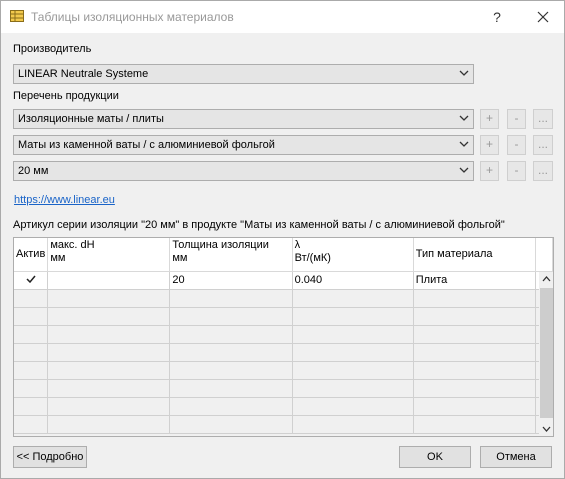 This screenshot has height=479, width=565. I want to click on ok-button: OK, so click(435, 457).